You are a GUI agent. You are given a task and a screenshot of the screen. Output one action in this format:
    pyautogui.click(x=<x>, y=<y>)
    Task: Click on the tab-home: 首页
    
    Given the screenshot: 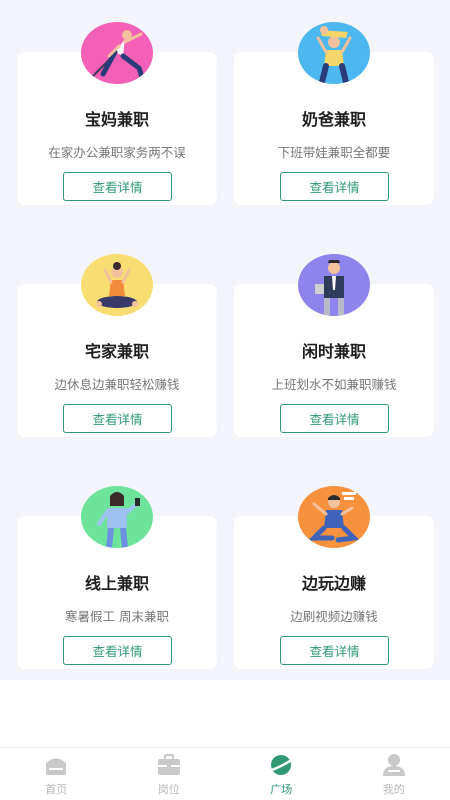 What is the action you would take?
    pyautogui.click(x=56, y=774)
    